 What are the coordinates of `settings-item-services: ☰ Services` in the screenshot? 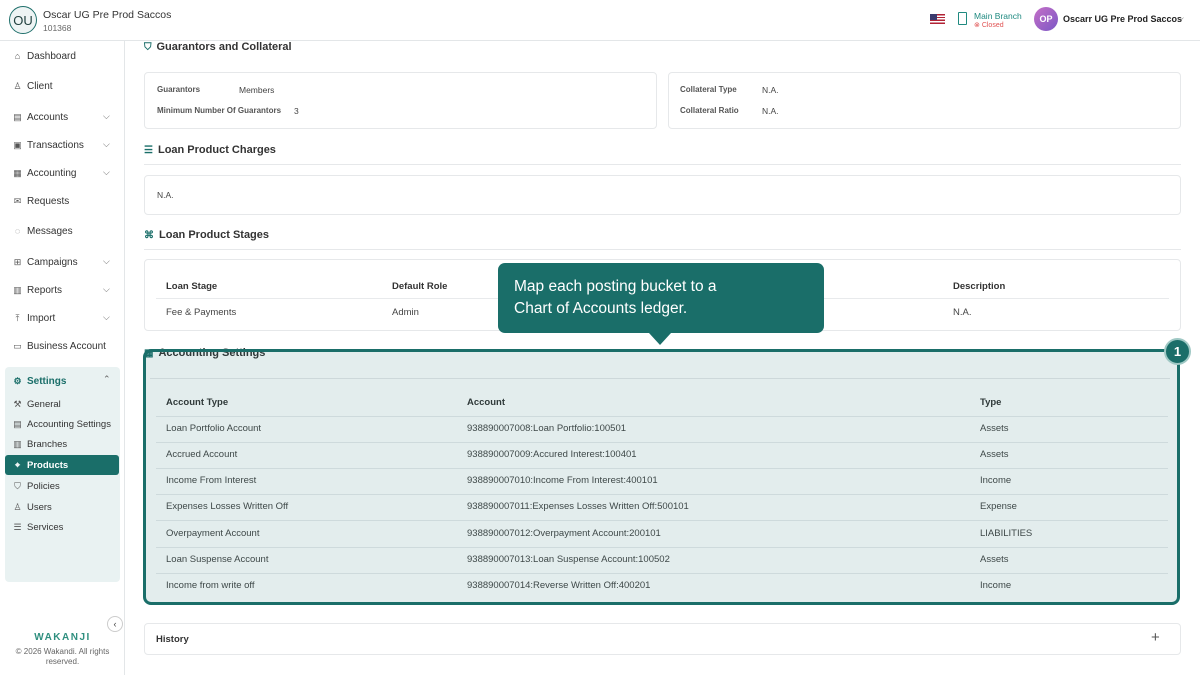 It's located at (37, 527).